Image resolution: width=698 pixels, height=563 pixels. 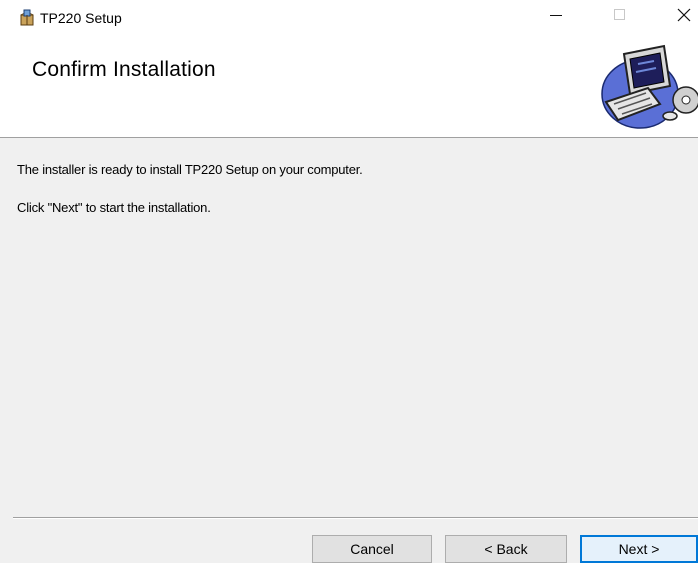 I want to click on minimize-button, so click(x=556, y=17).